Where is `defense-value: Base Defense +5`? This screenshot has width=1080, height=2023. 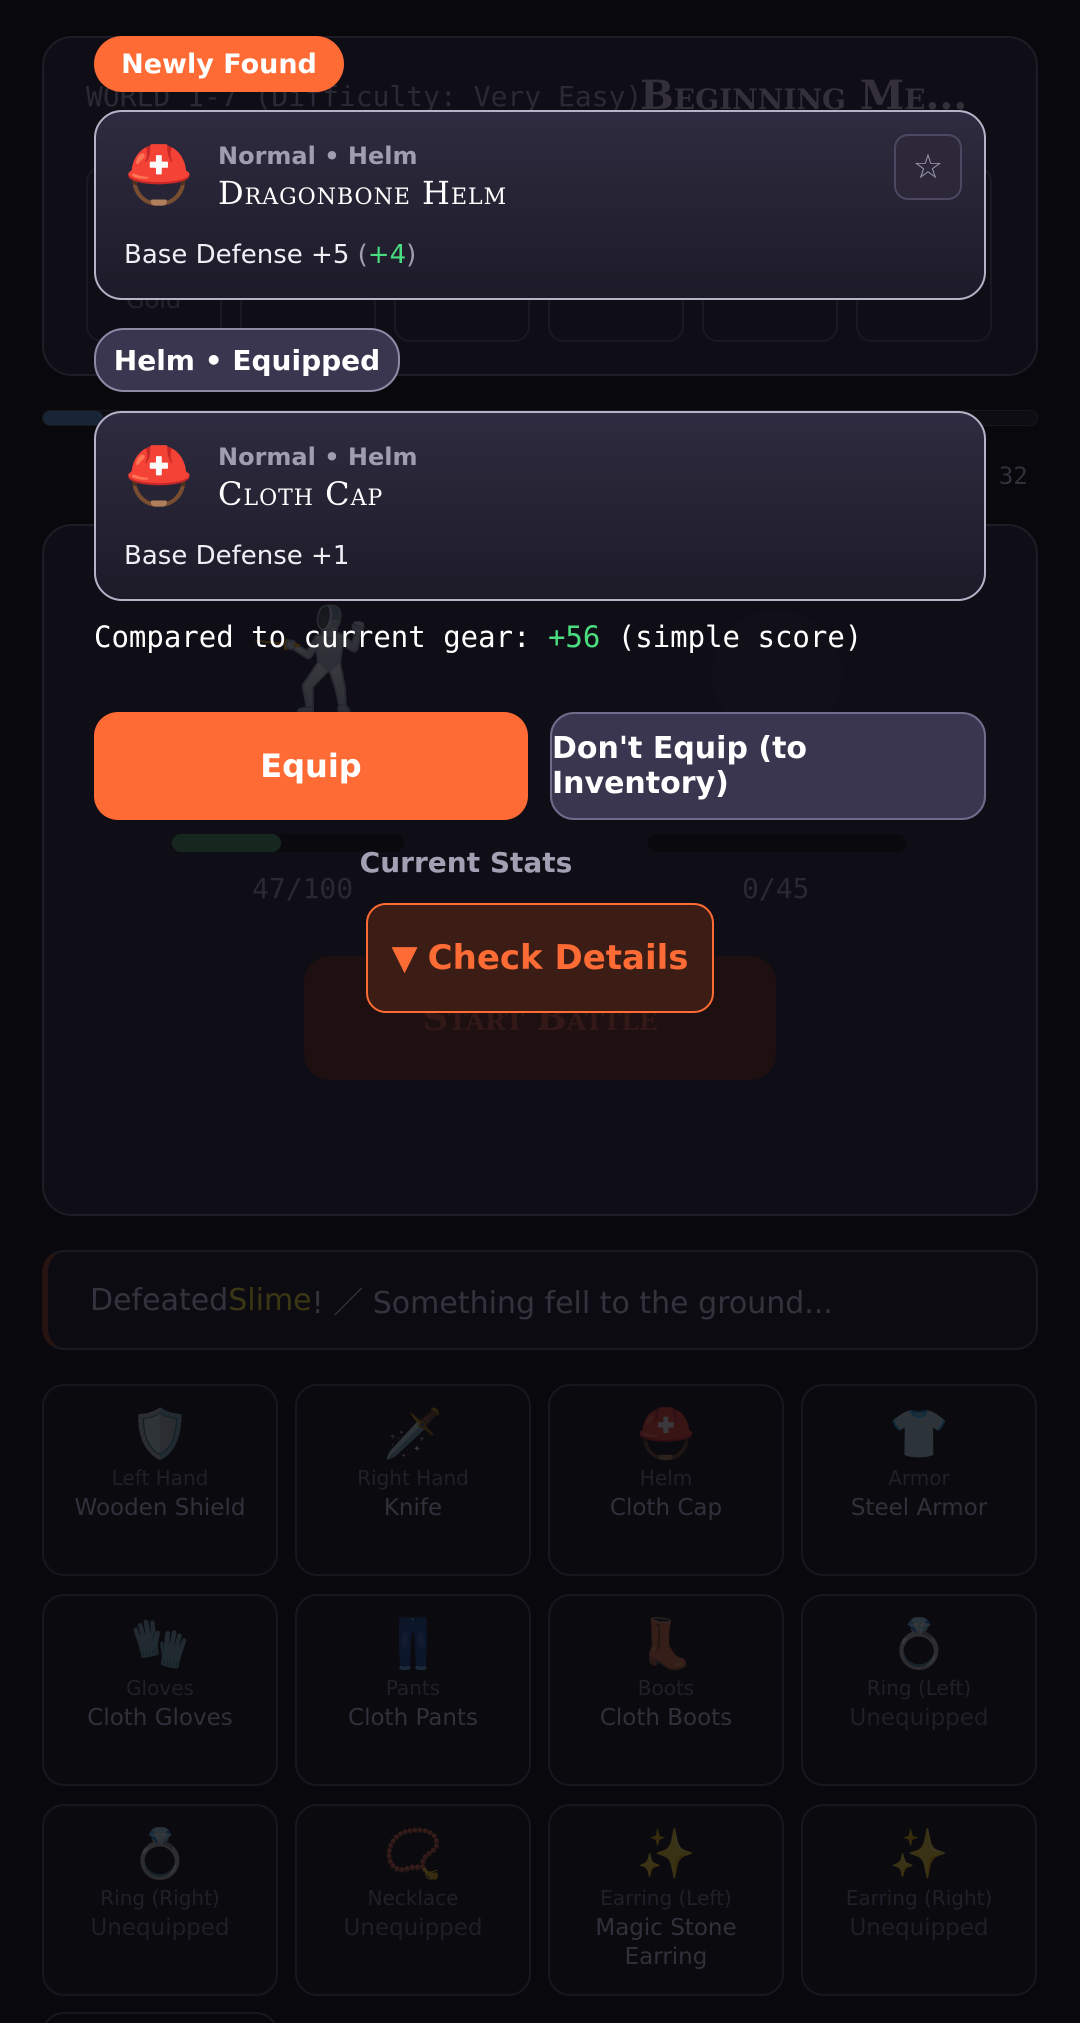
defense-value: Base Defense +5 is located at coordinates (241, 255).